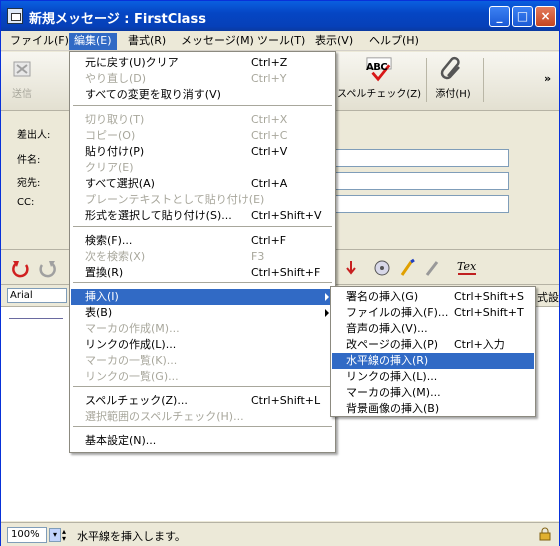 This screenshot has height=546, width=560. I want to click on menu-item-label: 署名の挿入(G), so click(382, 296).